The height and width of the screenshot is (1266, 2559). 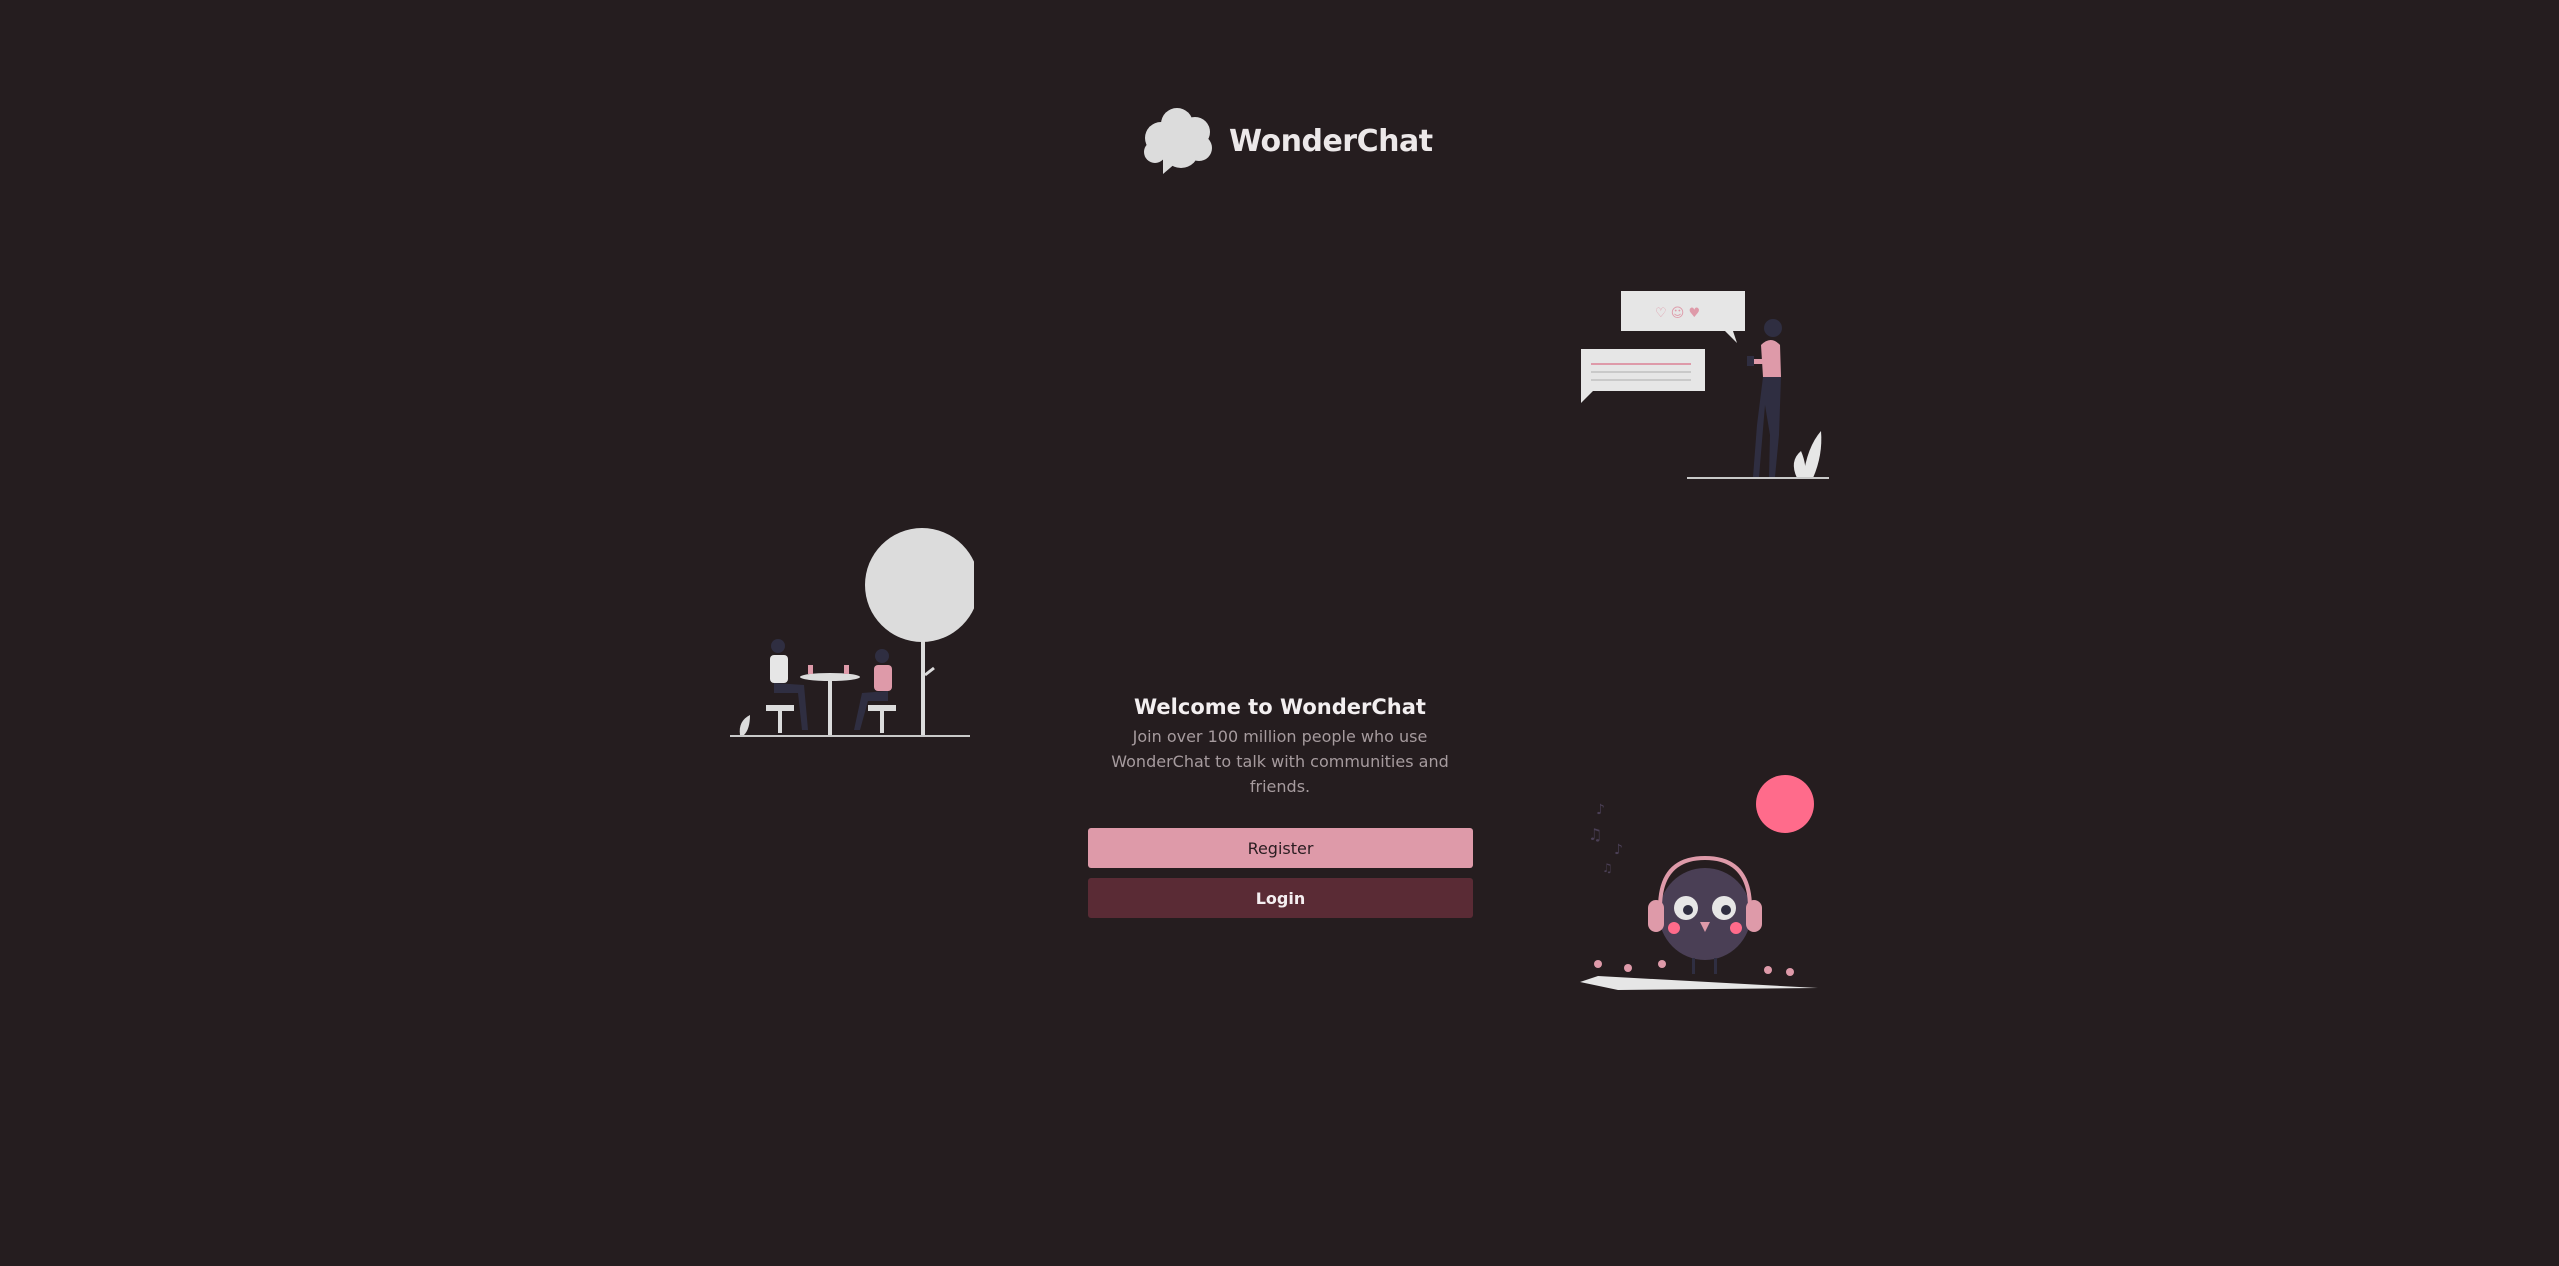 What do you see at coordinates (1699, 882) in the screenshot?
I see `bird-with-headphones-illustration: ♪ ♫ ♪ ♫` at bounding box center [1699, 882].